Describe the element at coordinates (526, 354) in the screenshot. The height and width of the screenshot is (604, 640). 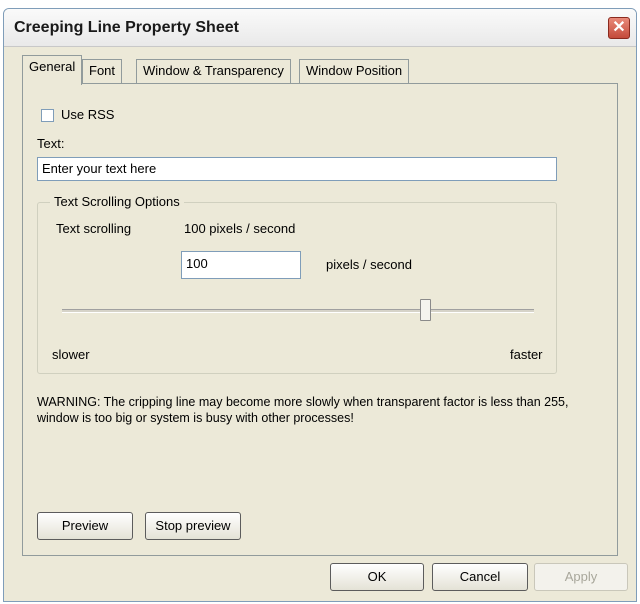
I see `faster-label: faster` at that location.